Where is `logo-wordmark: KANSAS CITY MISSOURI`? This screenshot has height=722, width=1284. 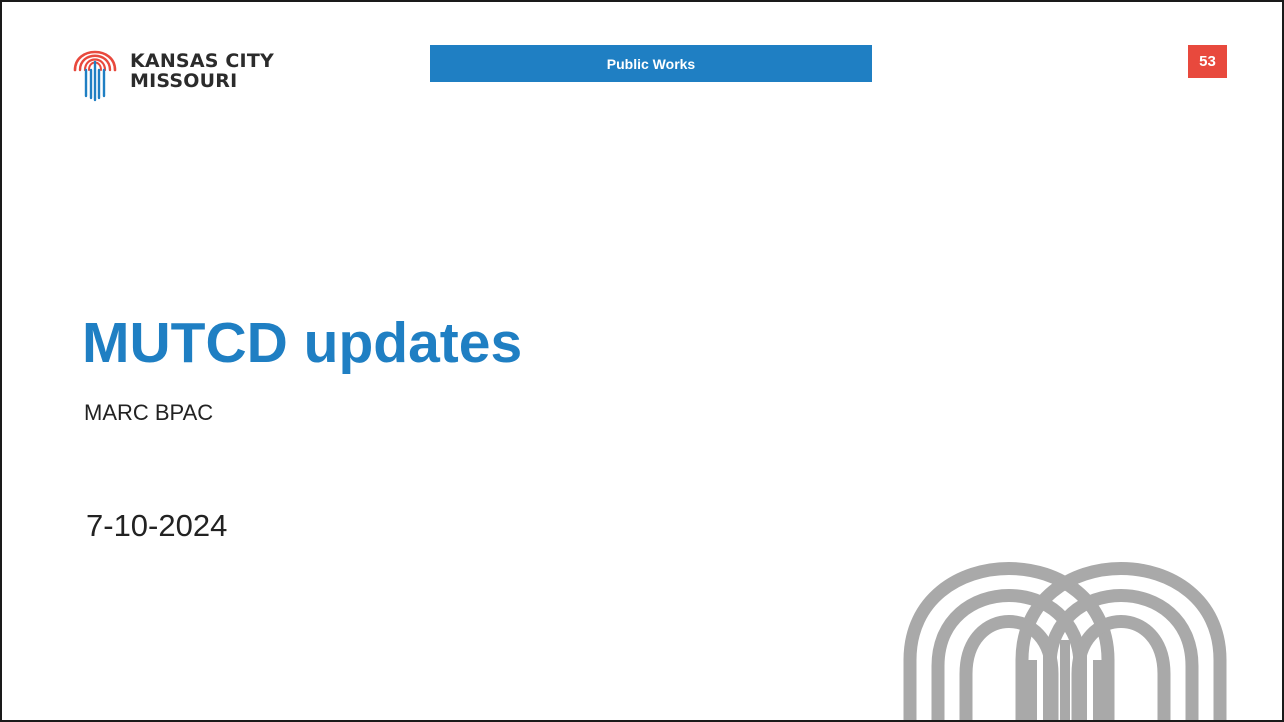
logo-wordmark: KANSAS CITY MISSOURI is located at coordinates (202, 71).